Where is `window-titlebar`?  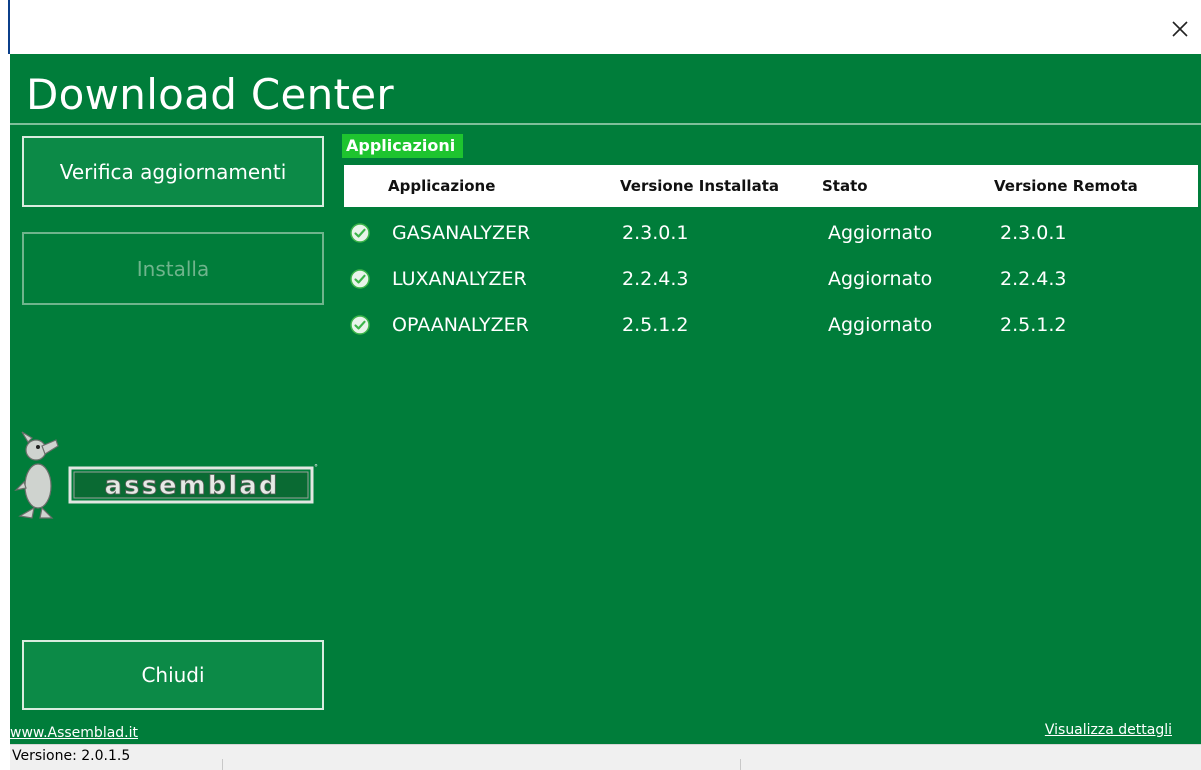
window-titlebar is located at coordinates (600, 27).